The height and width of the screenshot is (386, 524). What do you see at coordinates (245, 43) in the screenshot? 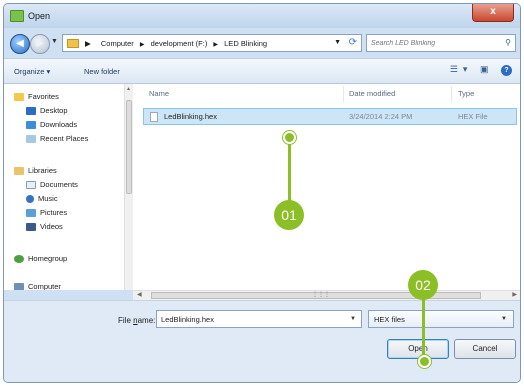
I see `breadcrumb-led-blinking: LED Blinking` at bounding box center [245, 43].